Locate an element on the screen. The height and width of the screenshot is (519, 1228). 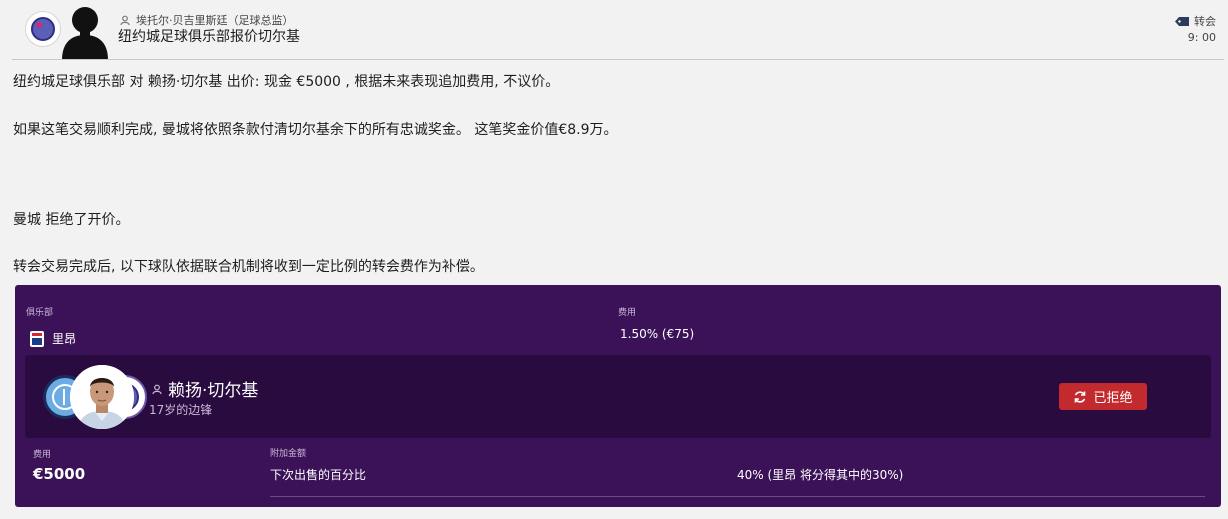
rejected-status-button: 已拒绝 is located at coordinates (1103, 396).